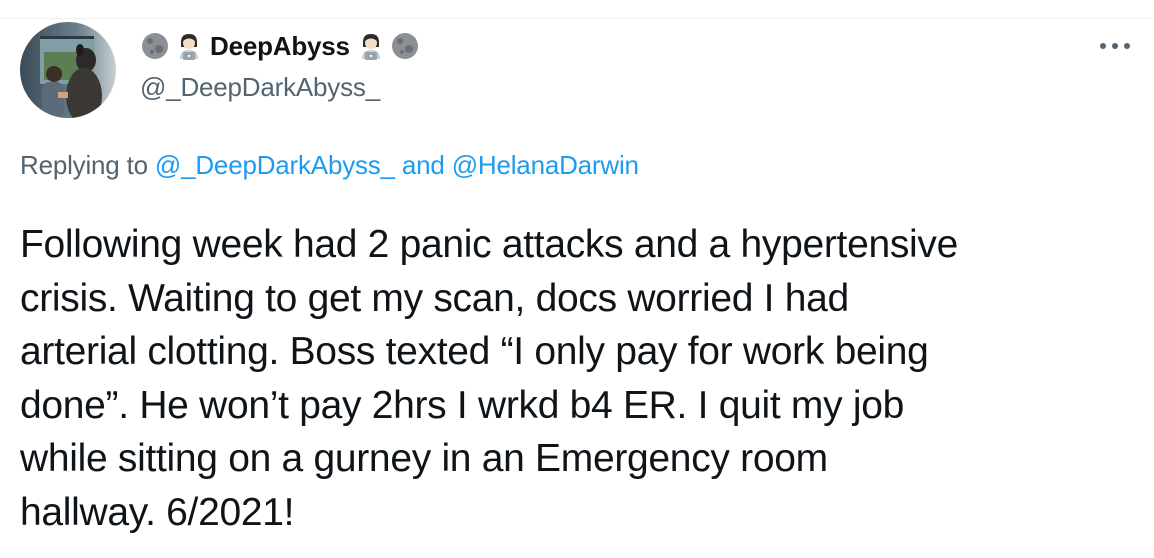  I want to click on avatar, so click(68, 70).